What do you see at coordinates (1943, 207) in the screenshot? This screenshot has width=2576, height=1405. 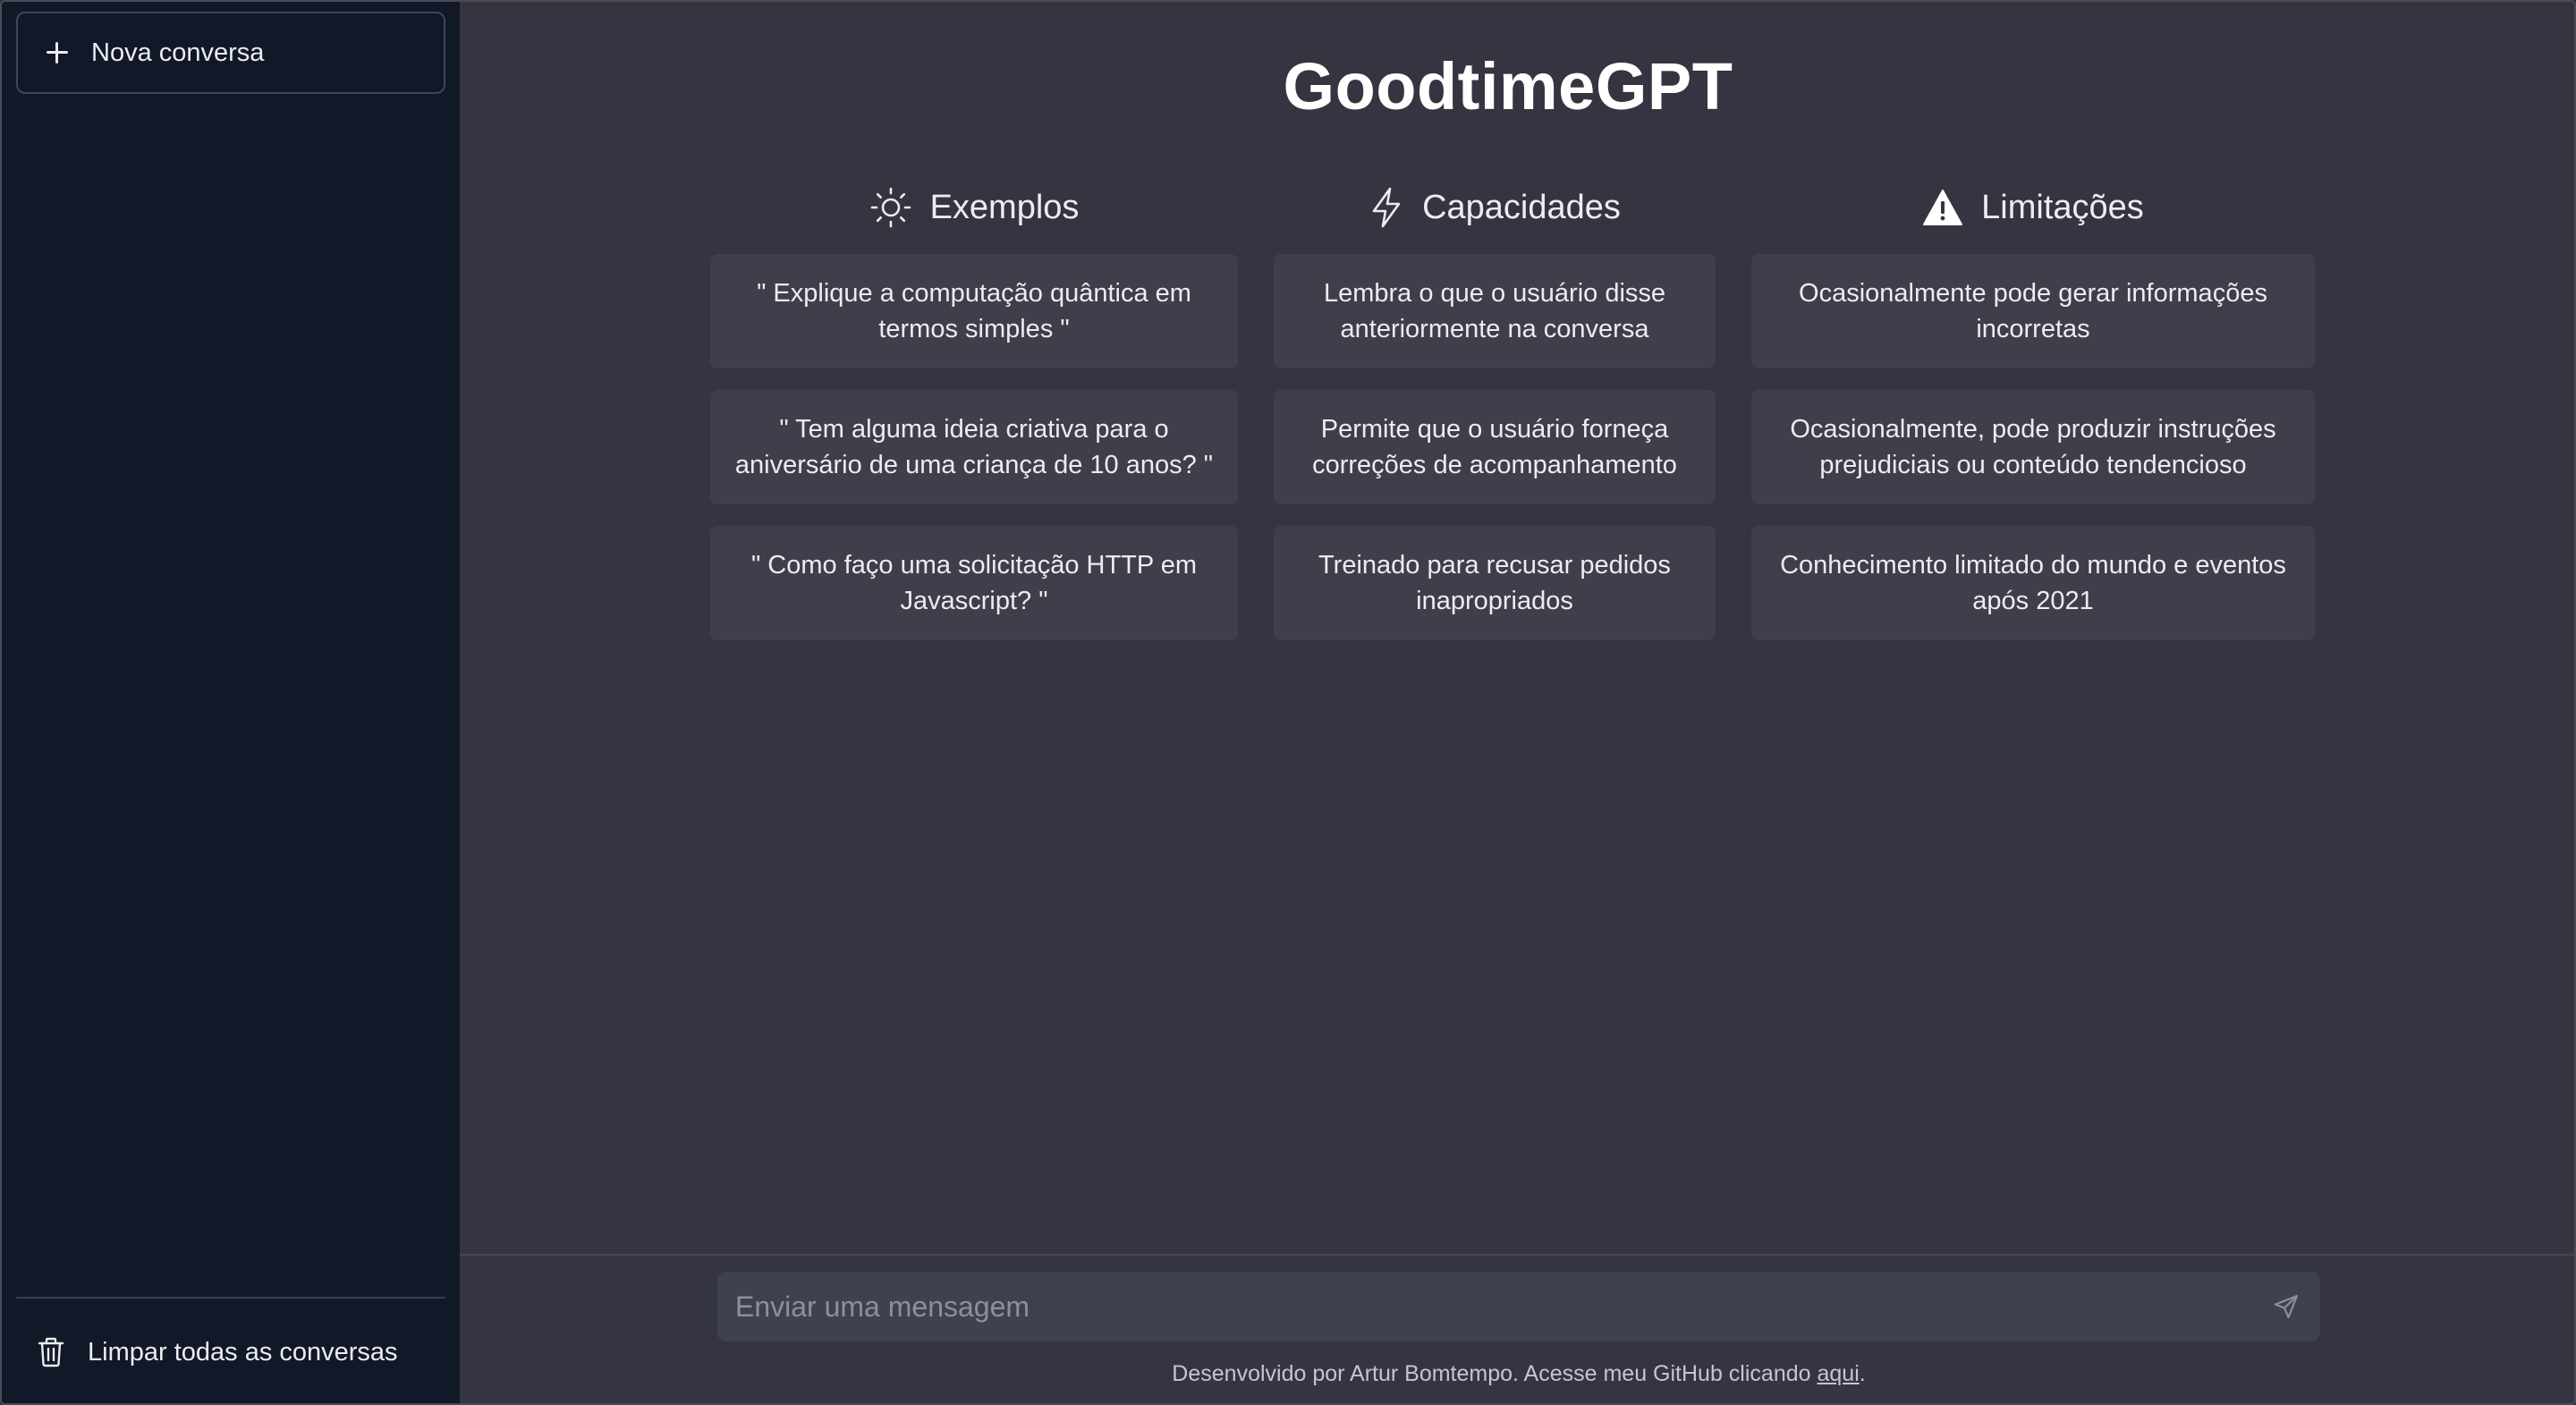 I see `warning-icon` at bounding box center [1943, 207].